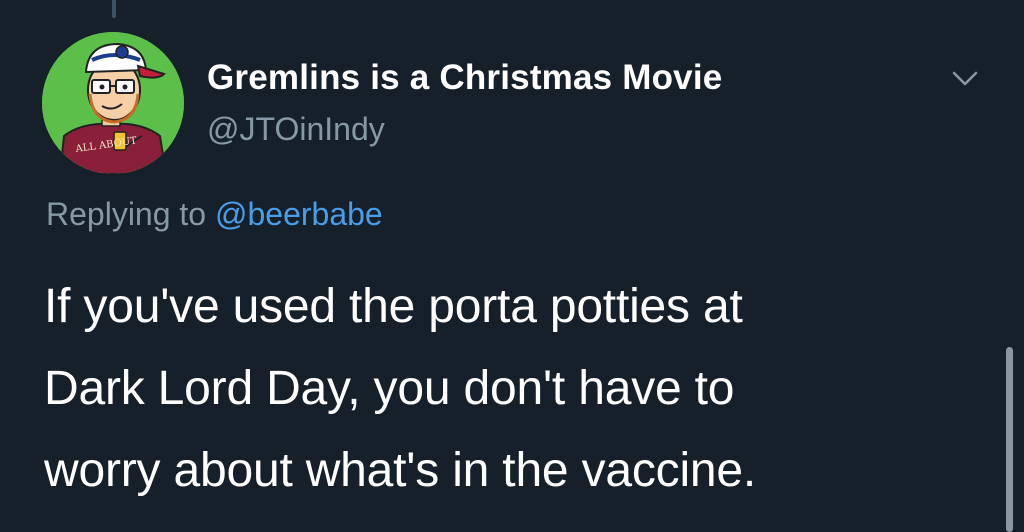 This screenshot has width=1024, height=532. What do you see at coordinates (1009, 439) in the screenshot?
I see `scrollbar-thumb` at bounding box center [1009, 439].